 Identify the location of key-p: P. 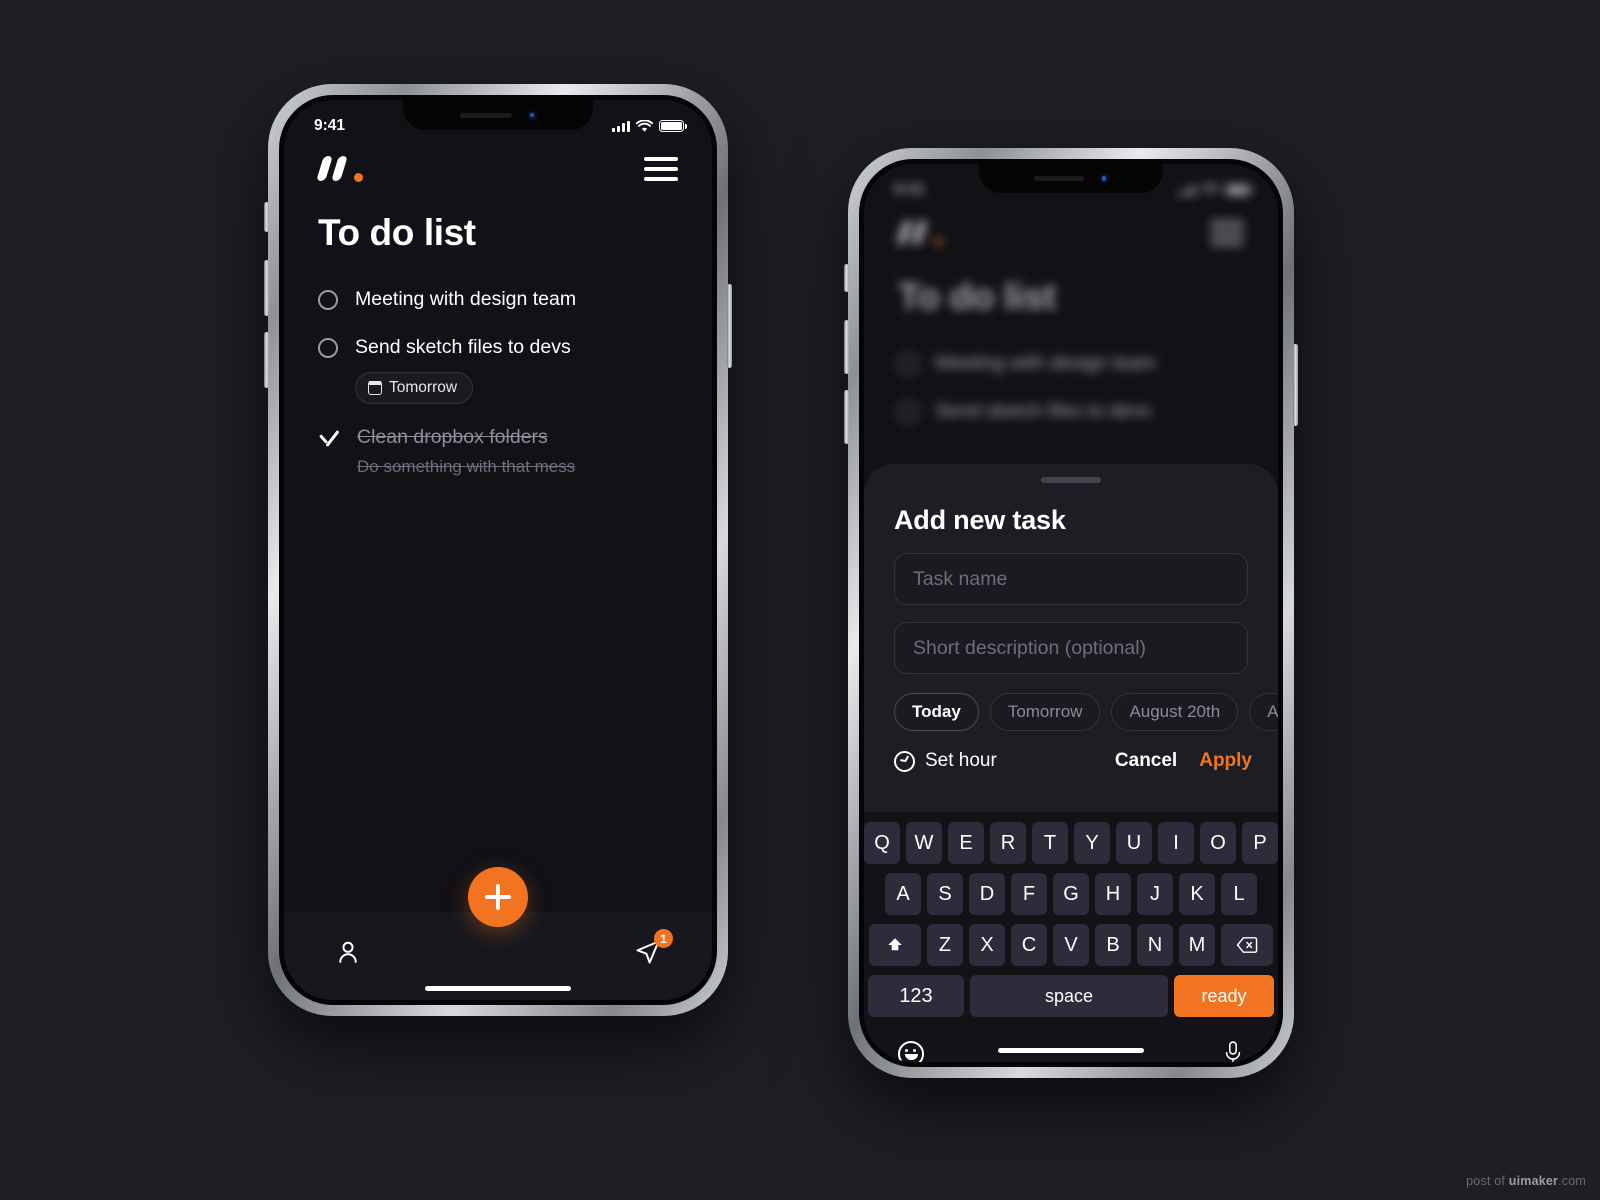
(1260, 843).